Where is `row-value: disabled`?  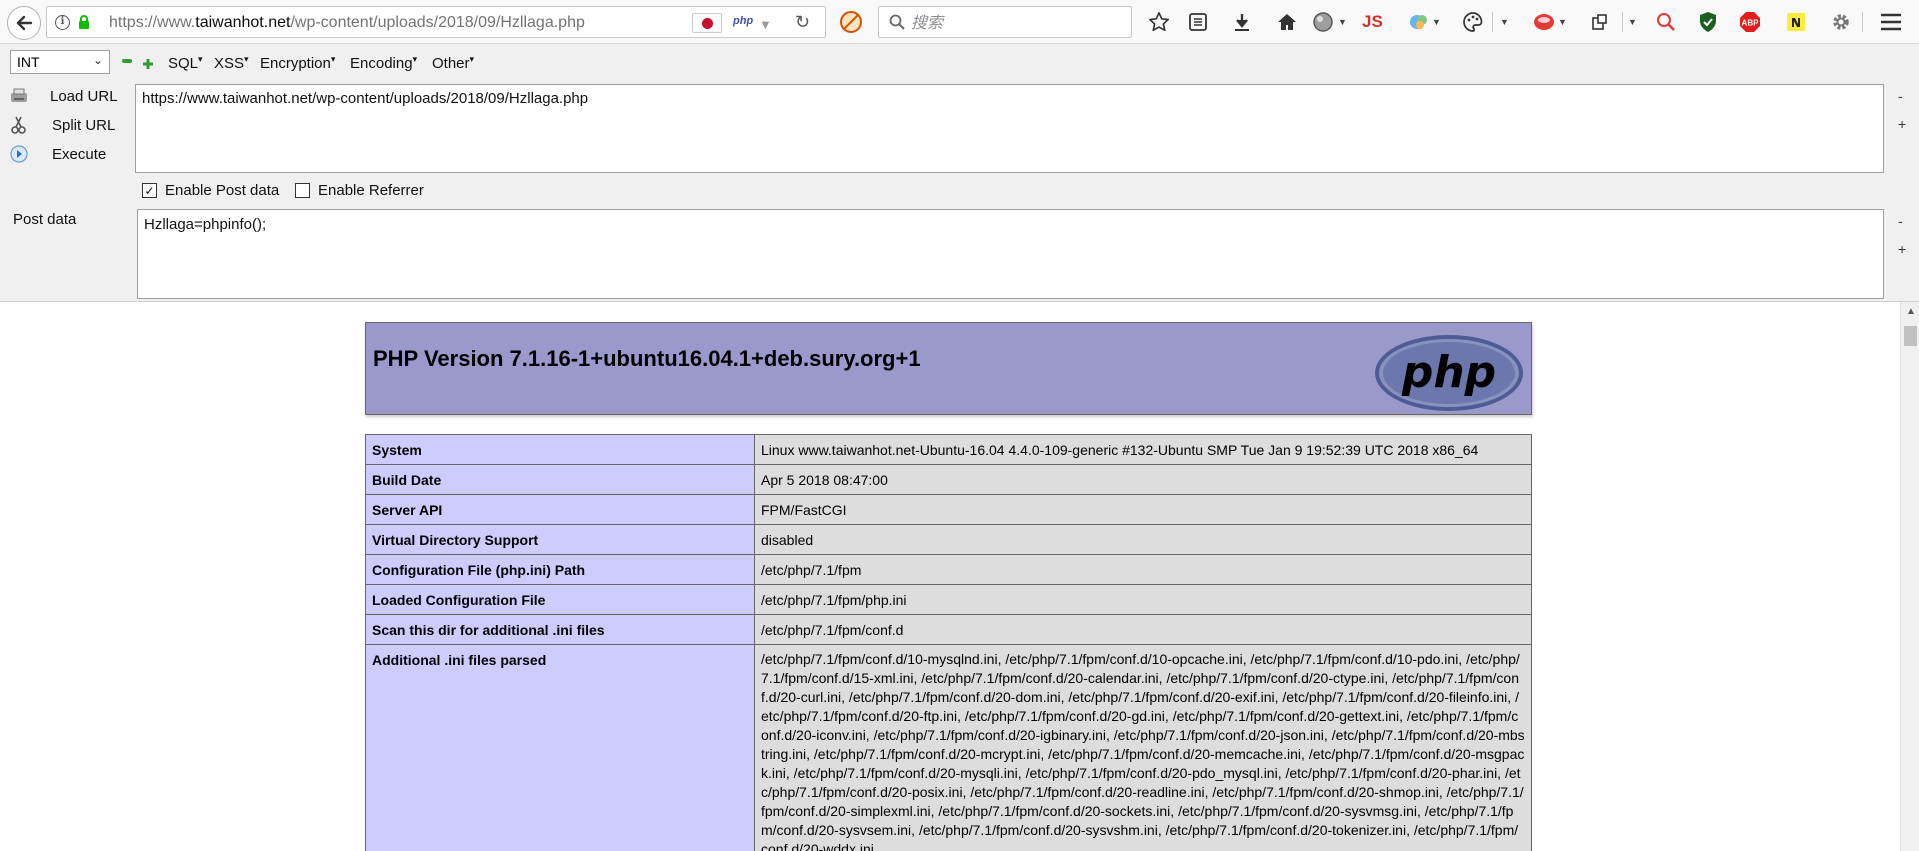
row-value: disabled is located at coordinates (1143, 539).